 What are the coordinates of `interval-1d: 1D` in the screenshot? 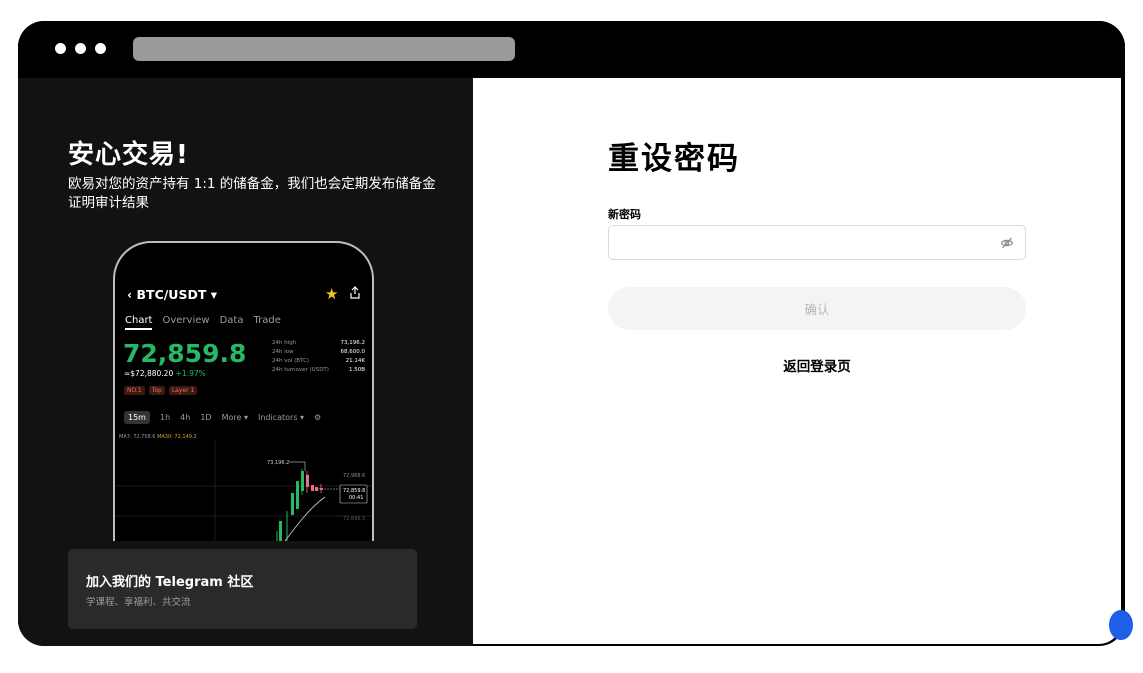 It's located at (206, 417).